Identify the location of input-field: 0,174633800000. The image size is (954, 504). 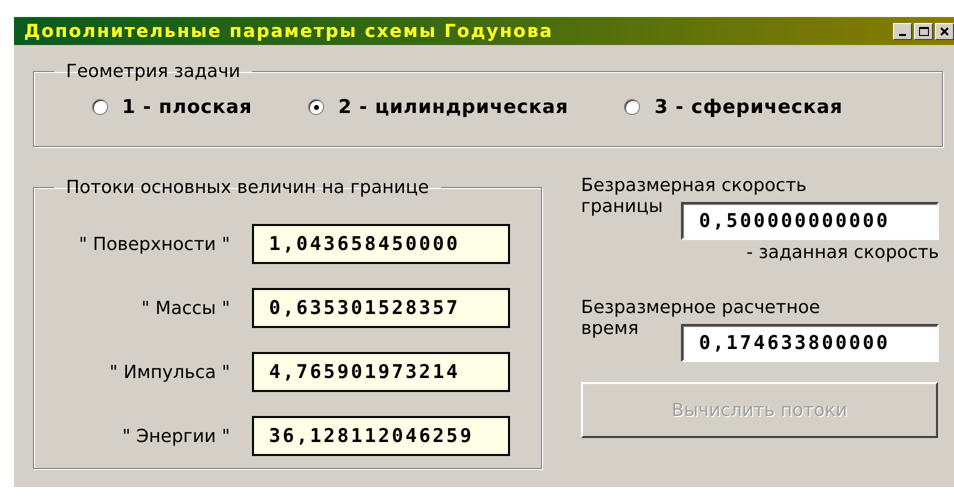
(810, 343).